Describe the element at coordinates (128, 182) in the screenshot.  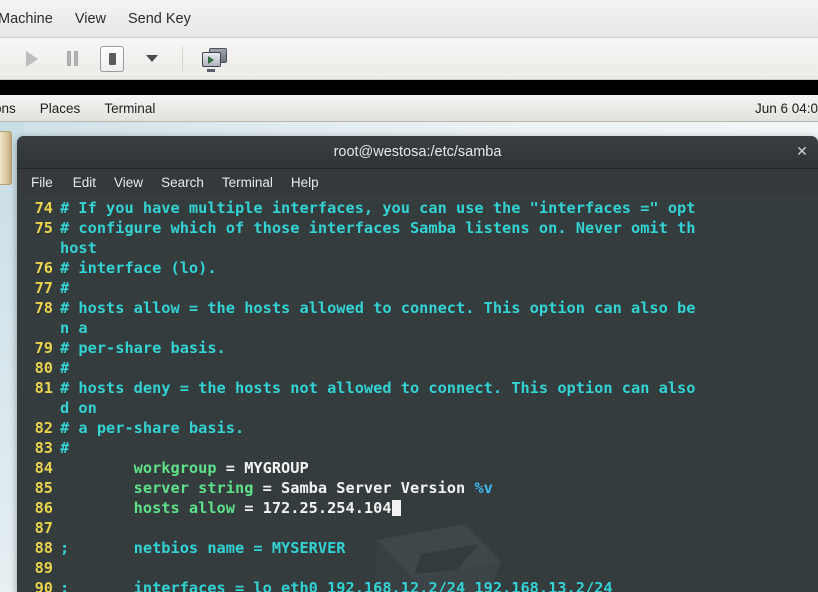
I see `menu-view: View` at that location.